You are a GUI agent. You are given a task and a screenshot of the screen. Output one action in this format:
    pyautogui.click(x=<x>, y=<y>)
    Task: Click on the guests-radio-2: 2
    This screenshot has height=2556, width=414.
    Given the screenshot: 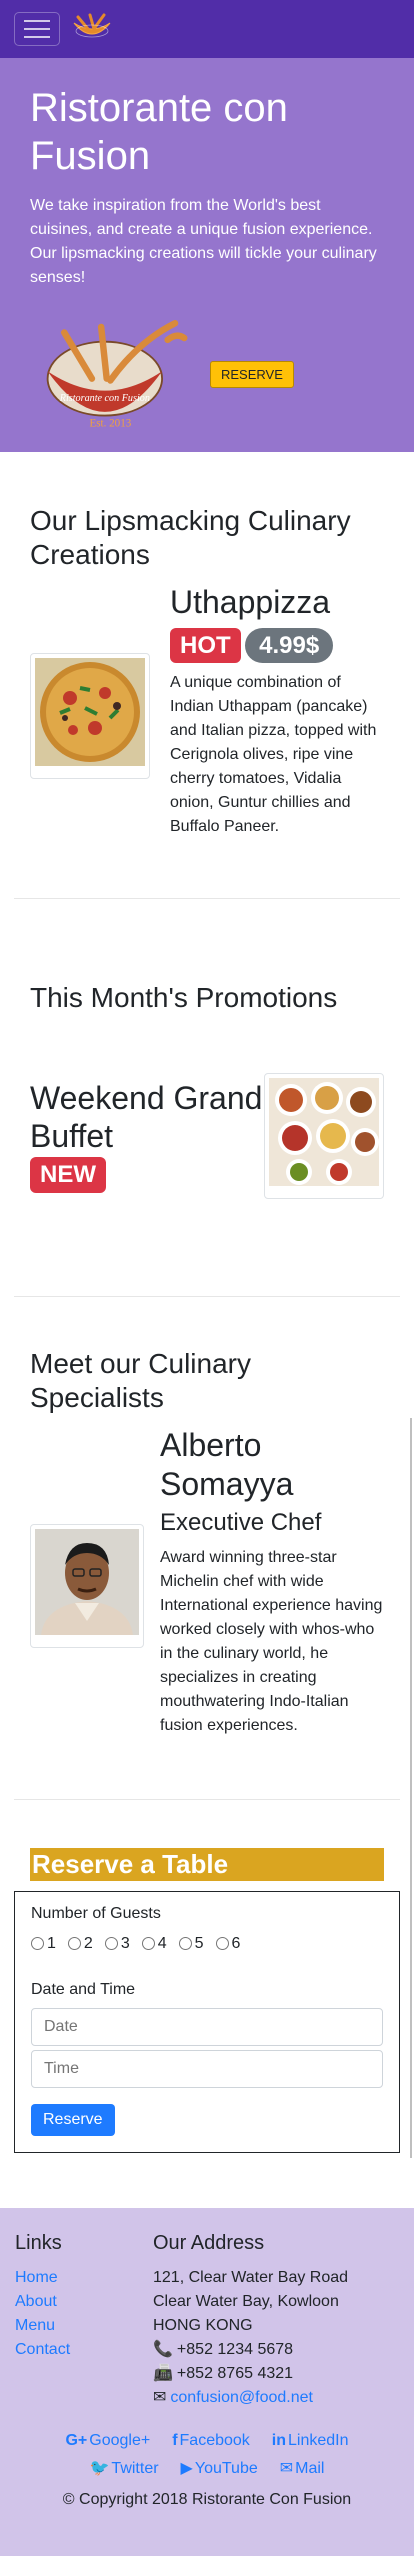 What is the action you would take?
    pyautogui.click(x=80, y=1944)
    